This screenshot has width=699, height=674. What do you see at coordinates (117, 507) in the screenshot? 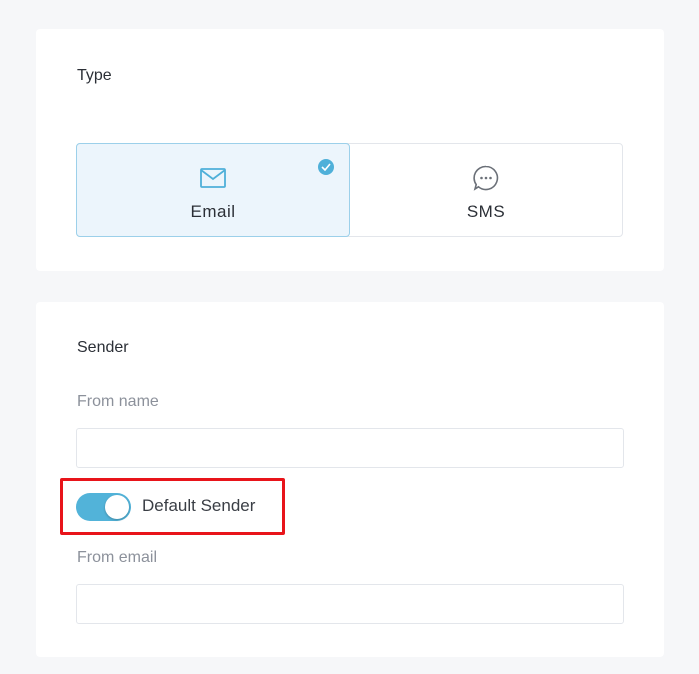
I see `toggle-knob` at bounding box center [117, 507].